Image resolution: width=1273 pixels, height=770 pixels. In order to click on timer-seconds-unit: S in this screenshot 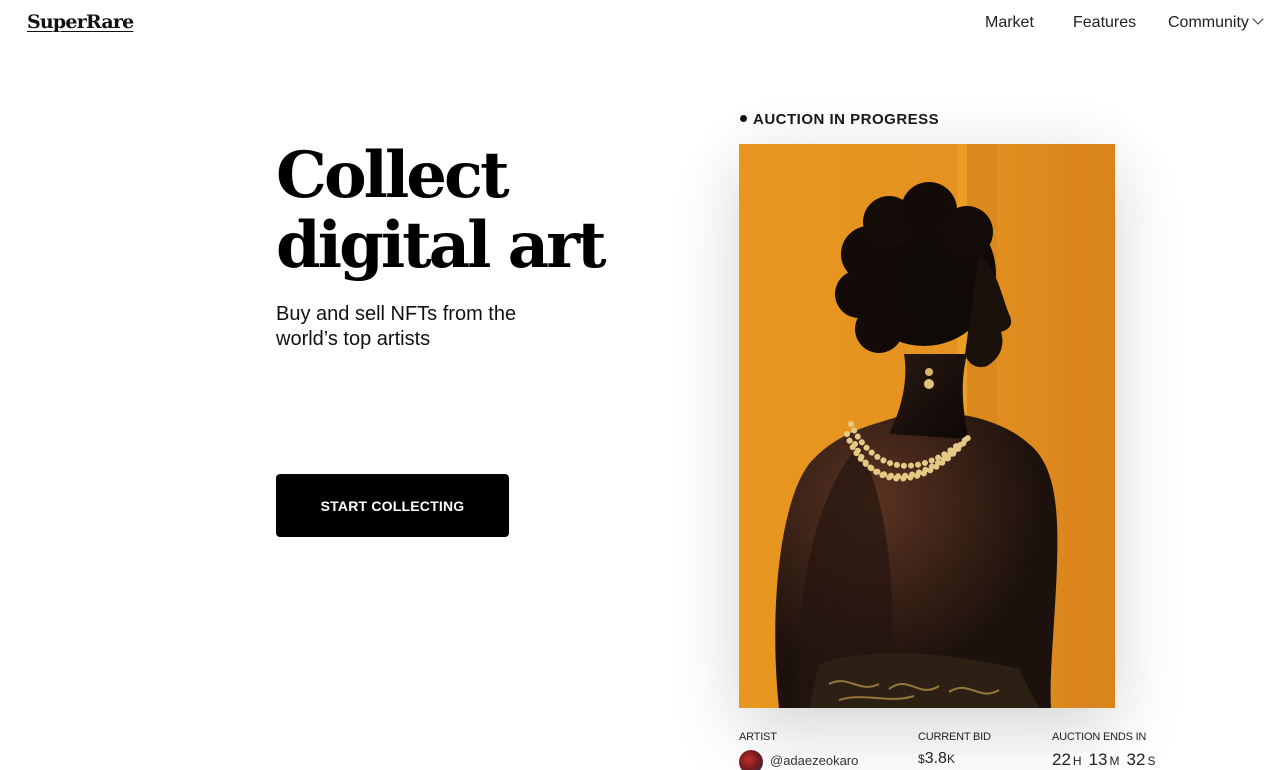, I will do `click(1151, 761)`.